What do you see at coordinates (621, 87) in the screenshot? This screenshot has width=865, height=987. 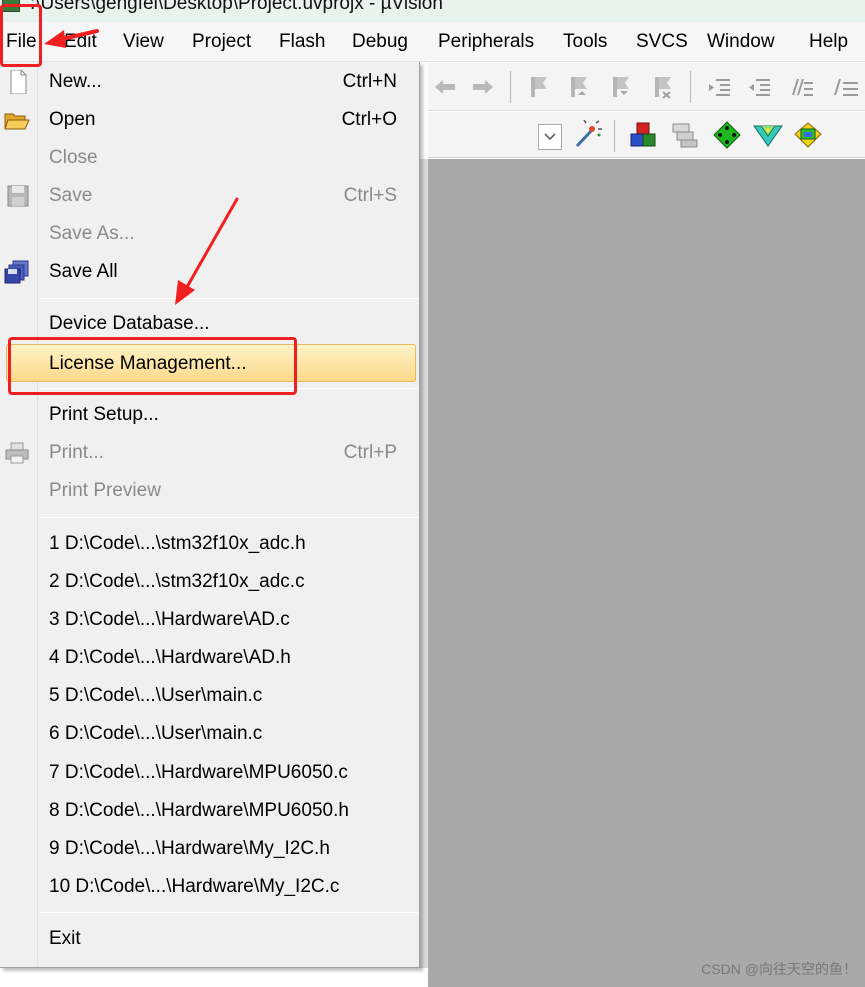 I see `bookmark-next-icon` at bounding box center [621, 87].